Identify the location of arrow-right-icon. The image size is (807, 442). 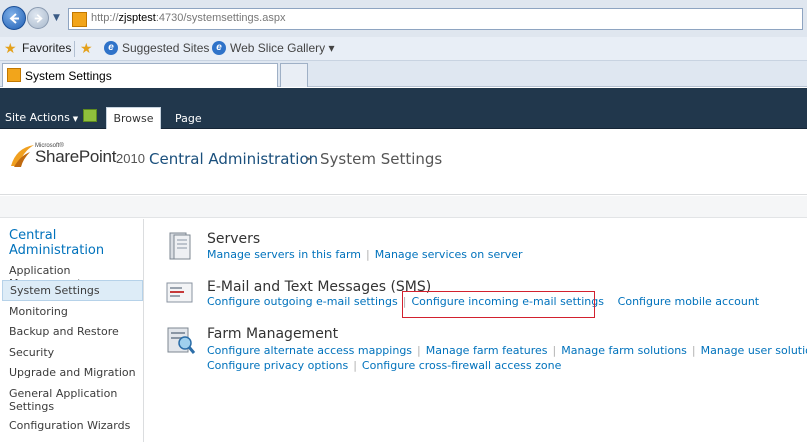
(38, 18).